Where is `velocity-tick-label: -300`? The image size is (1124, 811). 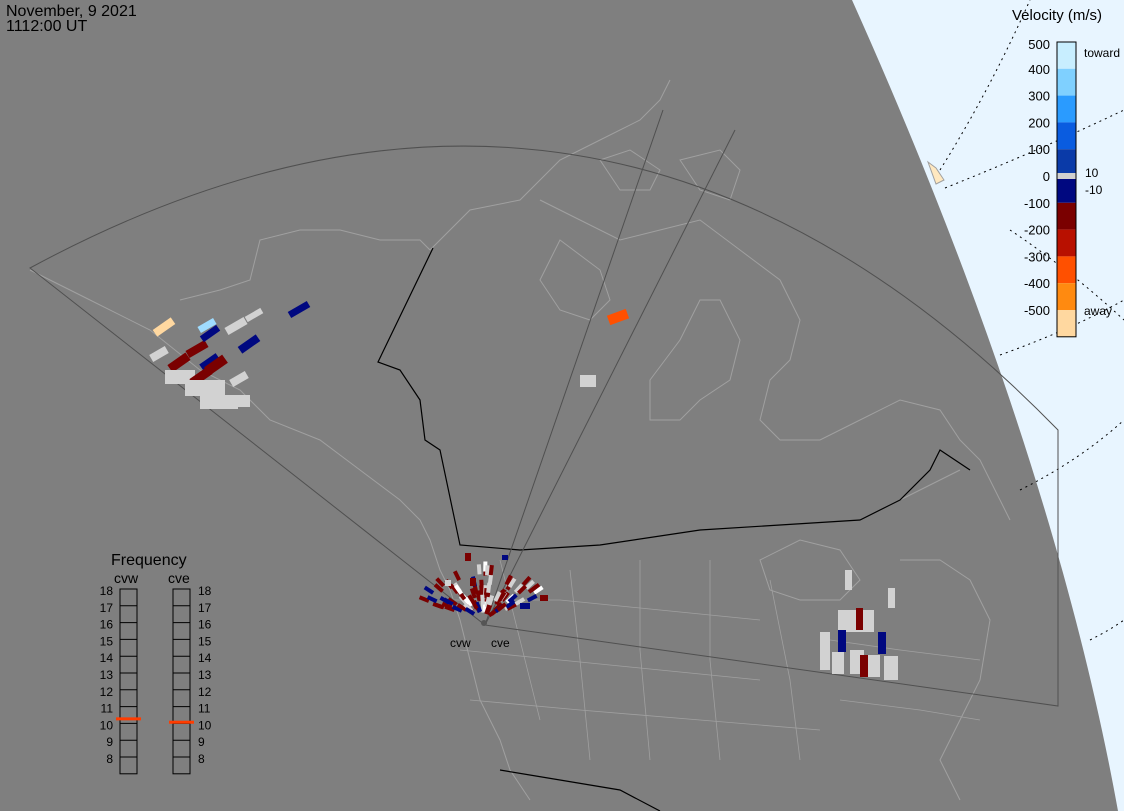 velocity-tick-label: -300 is located at coordinates (1037, 256).